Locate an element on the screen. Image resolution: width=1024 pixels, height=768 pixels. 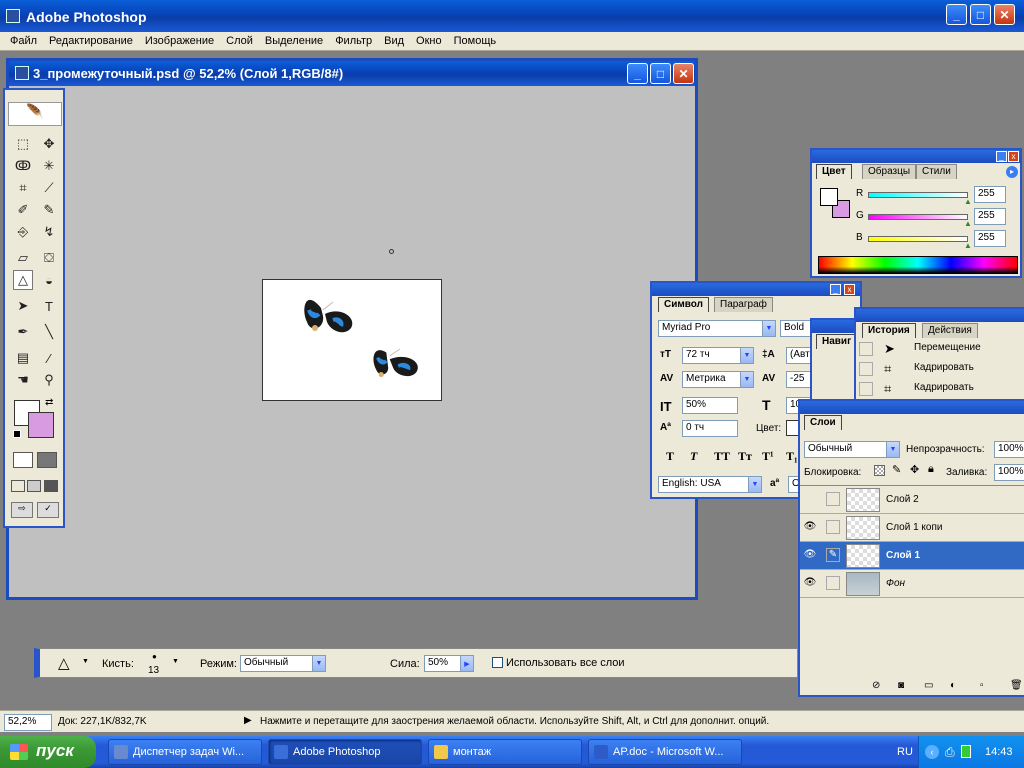
layer-style-icon: ◙ is located at coordinates (901, 685).